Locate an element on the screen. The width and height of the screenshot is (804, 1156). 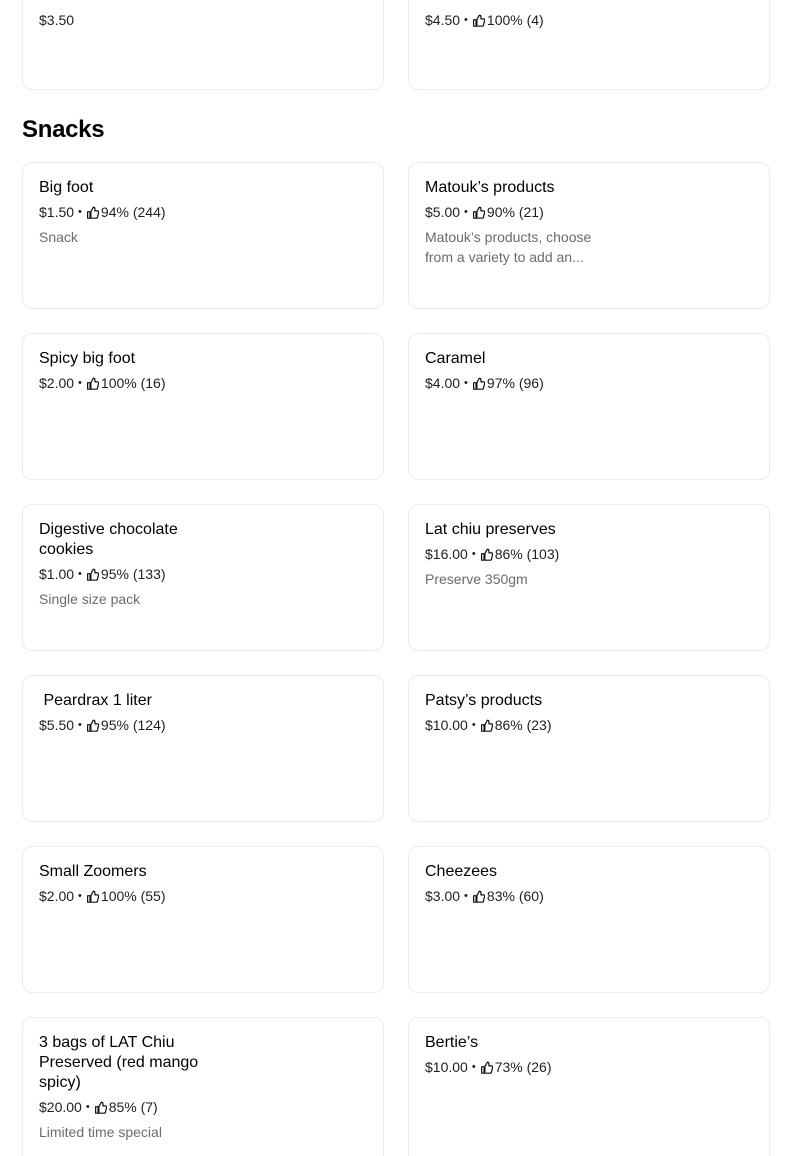
item-reviews: (26) is located at coordinates (539, 1067).